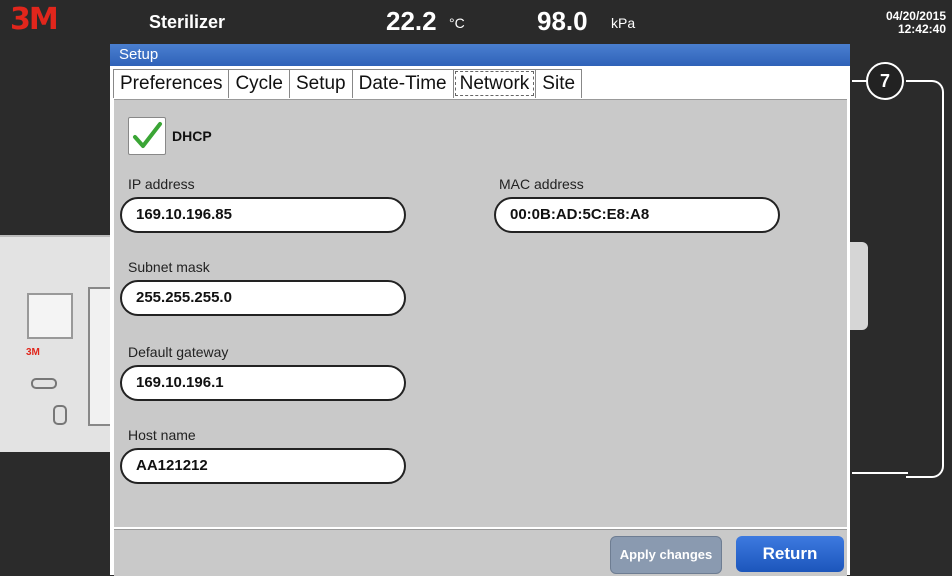 The width and height of the screenshot is (952, 576). What do you see at coordinates (402, 83) in the screenshot?
I see `tab-date-time: Date-Time` at bounding box center [402, 83].